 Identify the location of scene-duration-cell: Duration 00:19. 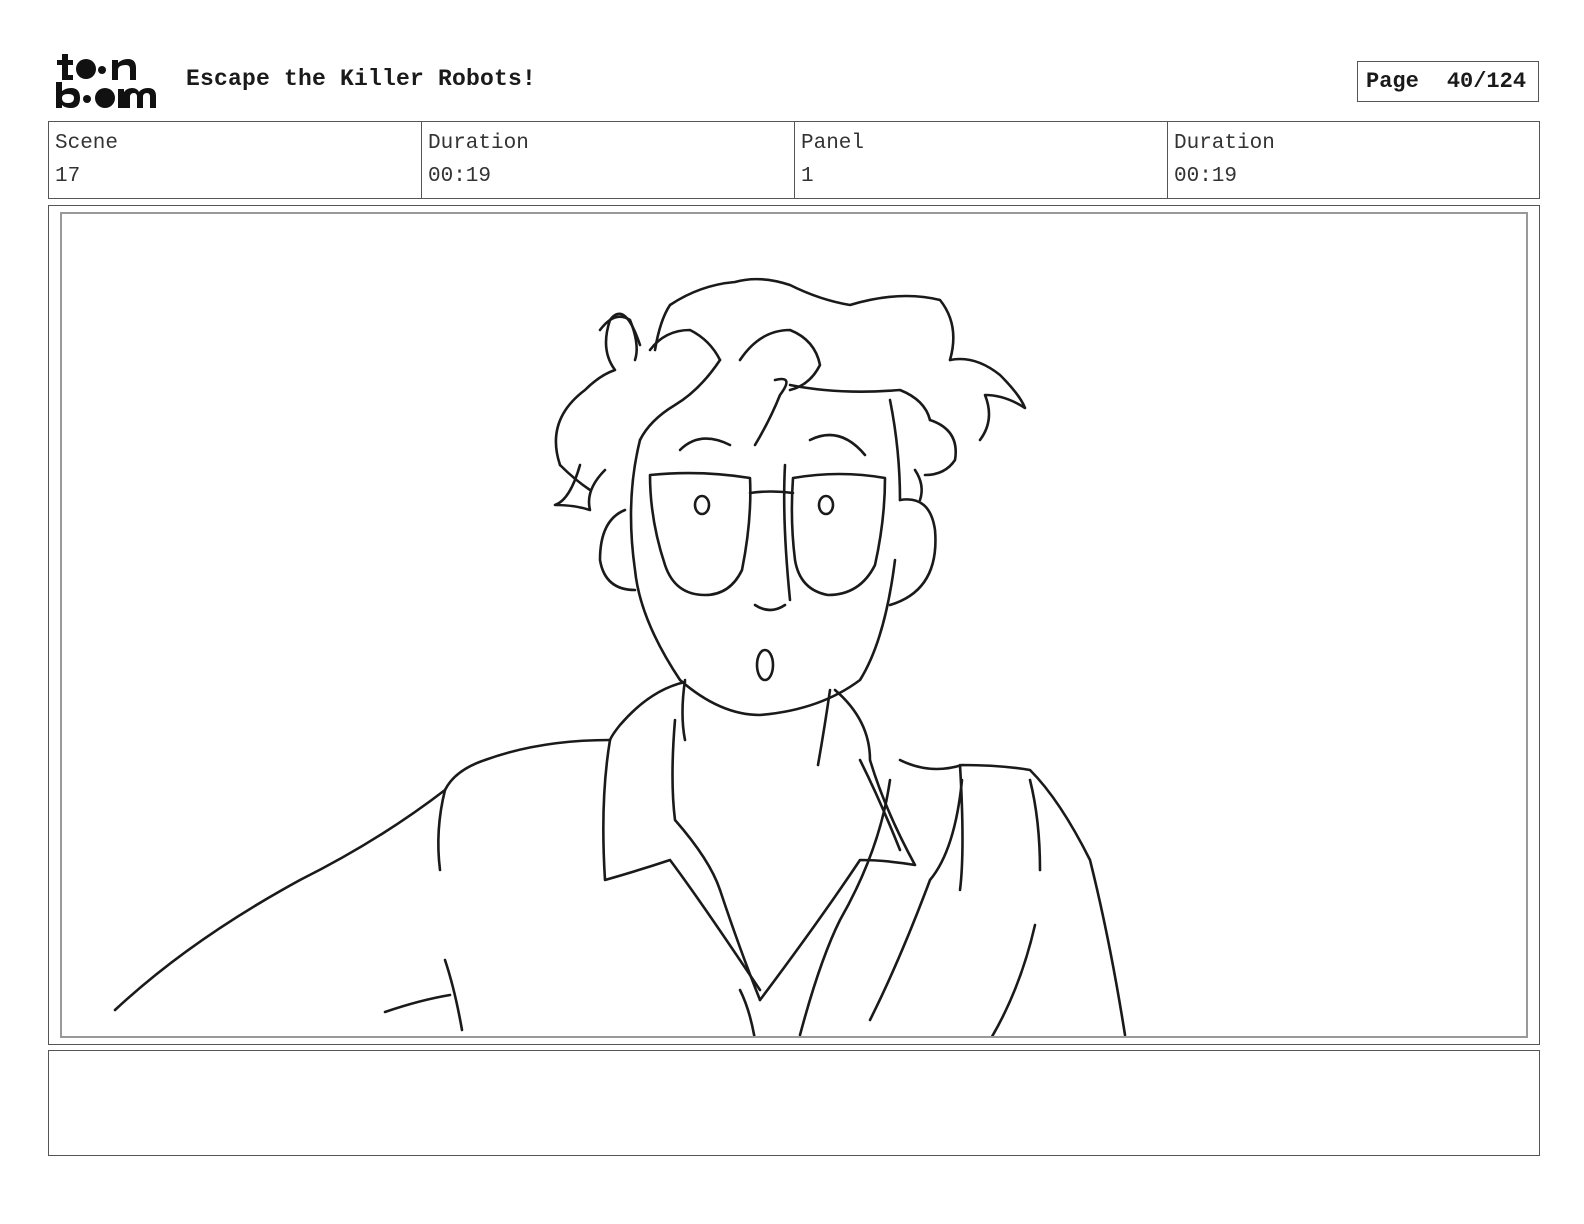
(608, 160).